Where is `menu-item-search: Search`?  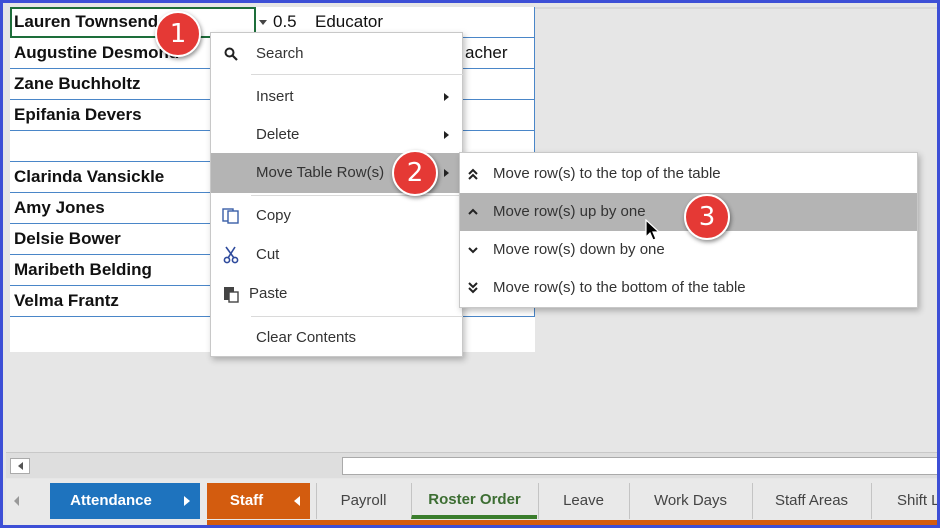
menu-item-search: Search is located at coordinates (336, 54).